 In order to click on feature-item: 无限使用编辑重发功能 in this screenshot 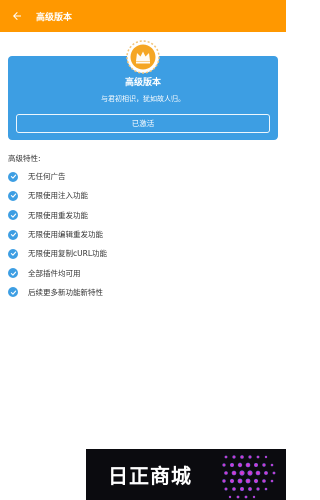, I will do `click(143, 234)`.